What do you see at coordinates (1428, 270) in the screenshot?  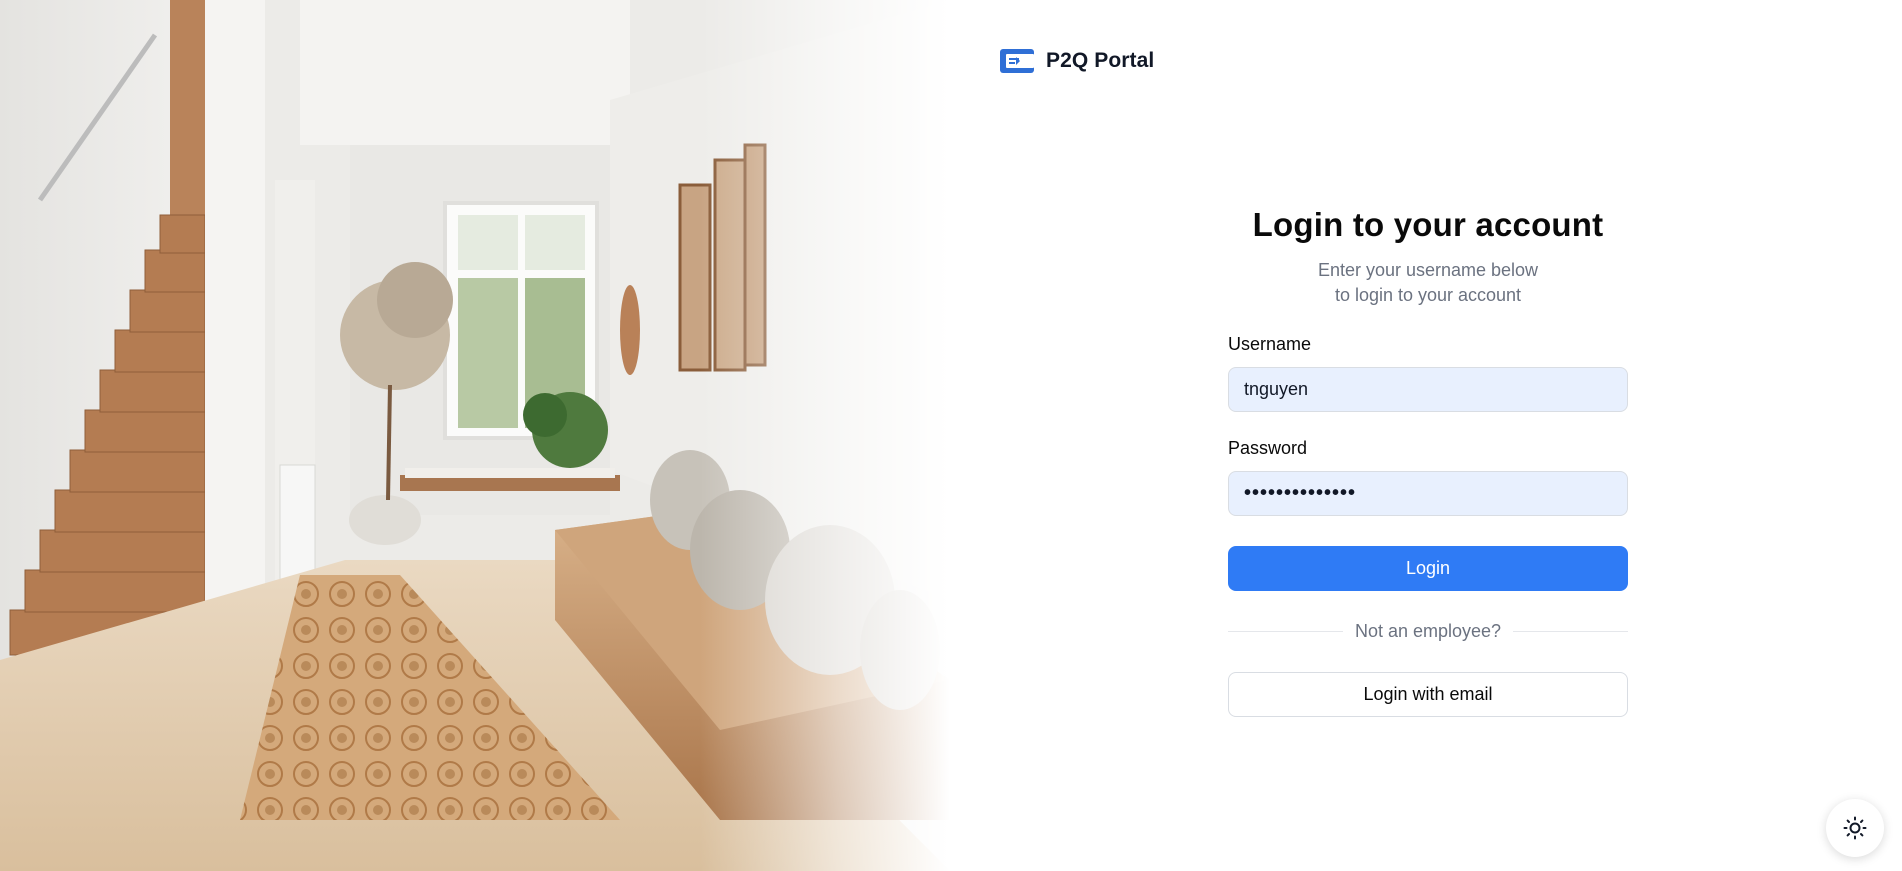 I see `subtitle-line-1: Enter your username below` at bounding box center [1428, 270].